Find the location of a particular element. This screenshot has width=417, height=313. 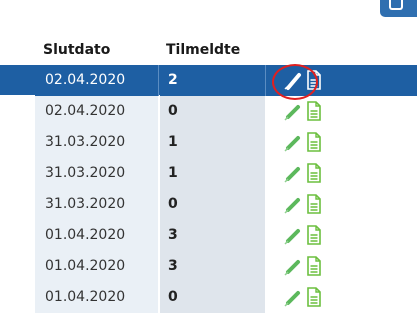

table-row: 02.04.2020 2 is located at coordinates (208, 80).